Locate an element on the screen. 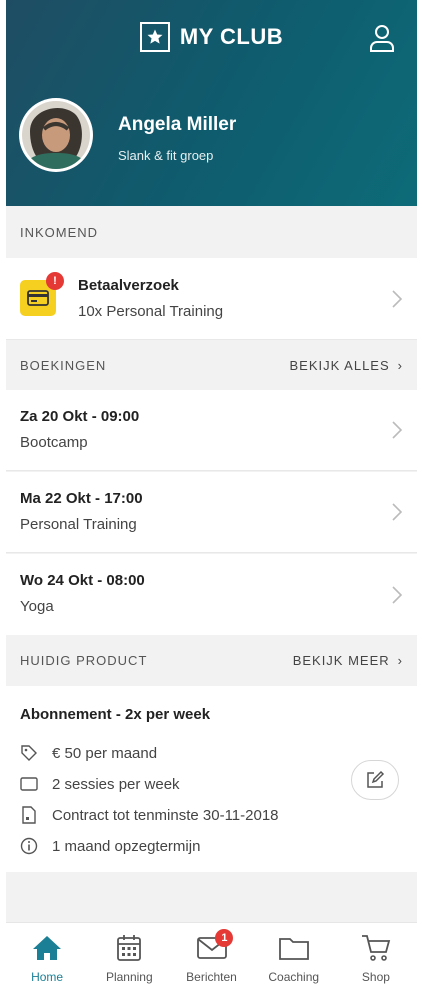 This screenshot has height=998, width=422. nav-item-planning: Planning is located at coordinates (129, 960).